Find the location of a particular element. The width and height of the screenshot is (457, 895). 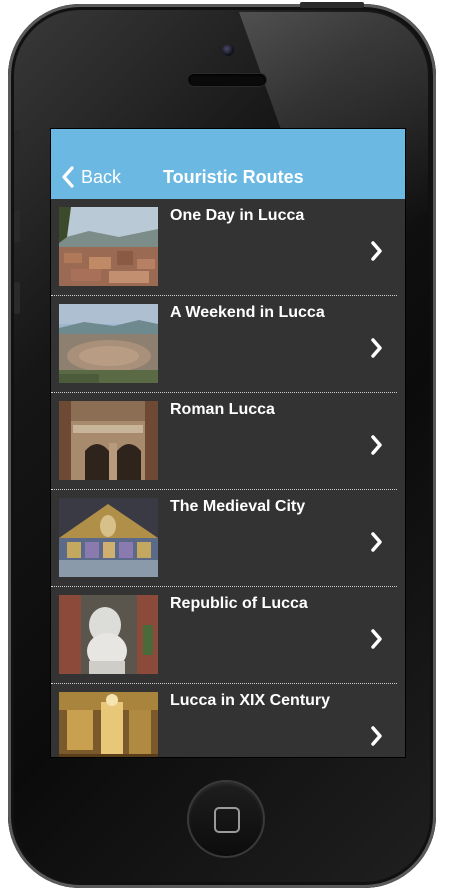

list-item: Republic of Lucca is located at coordinates (224, 635).